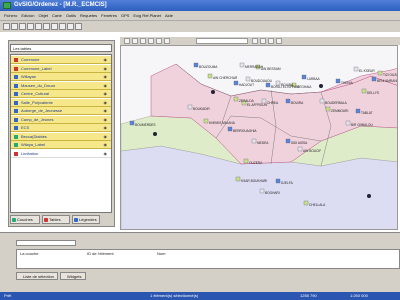  What do you see at coordinates (61, 94) in the screenshot?
I see `layer-row: Centre_Cultural ◉` at bounding box center [61, 94].